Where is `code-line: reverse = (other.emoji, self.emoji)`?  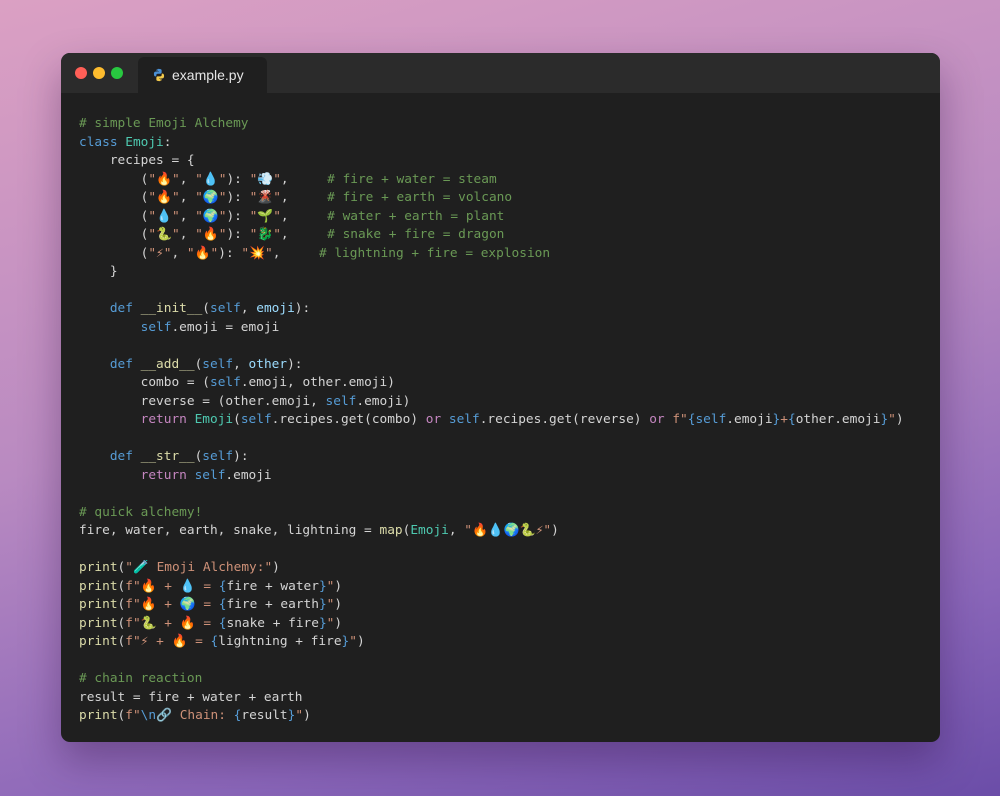 code-line: reverse = (other.emoji, self.emoji) is located at coordinates (509, 402).